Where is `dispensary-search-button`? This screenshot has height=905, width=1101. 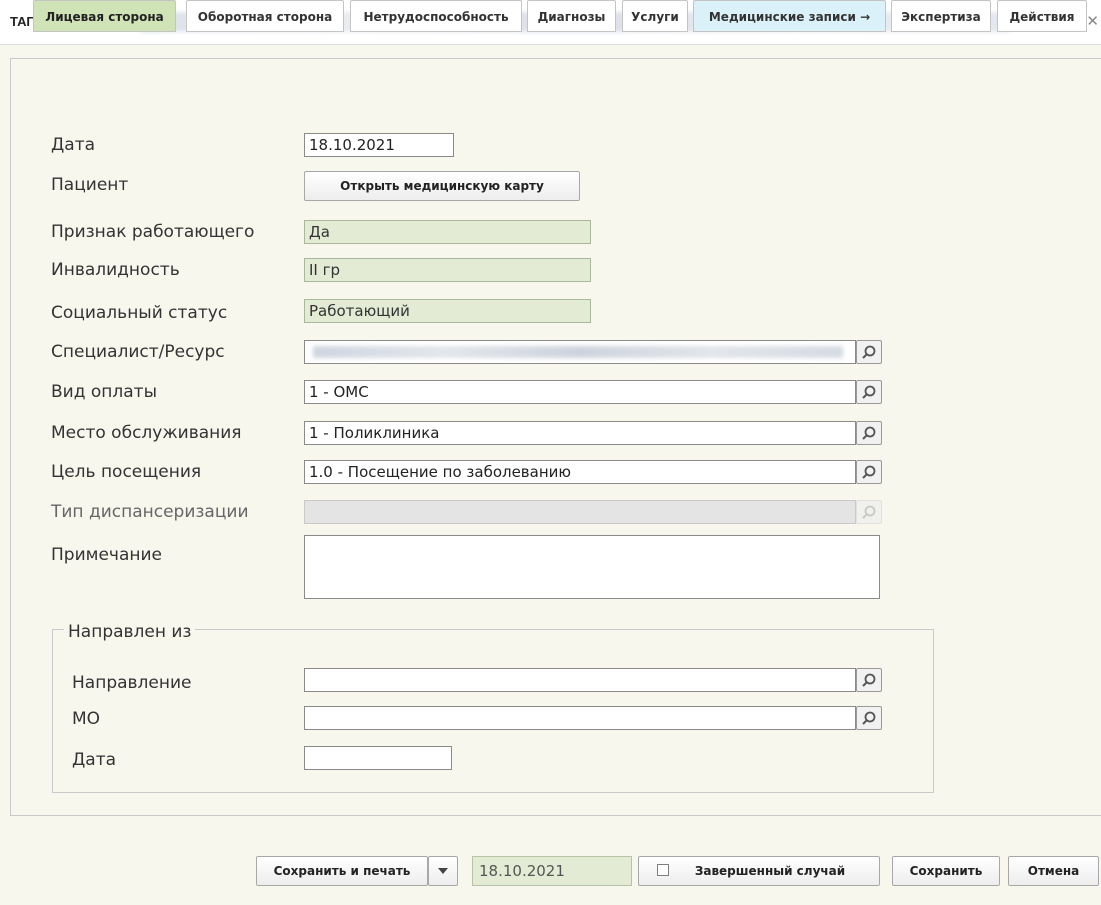 dispensary-search-button is located at coordinates (869, 512).